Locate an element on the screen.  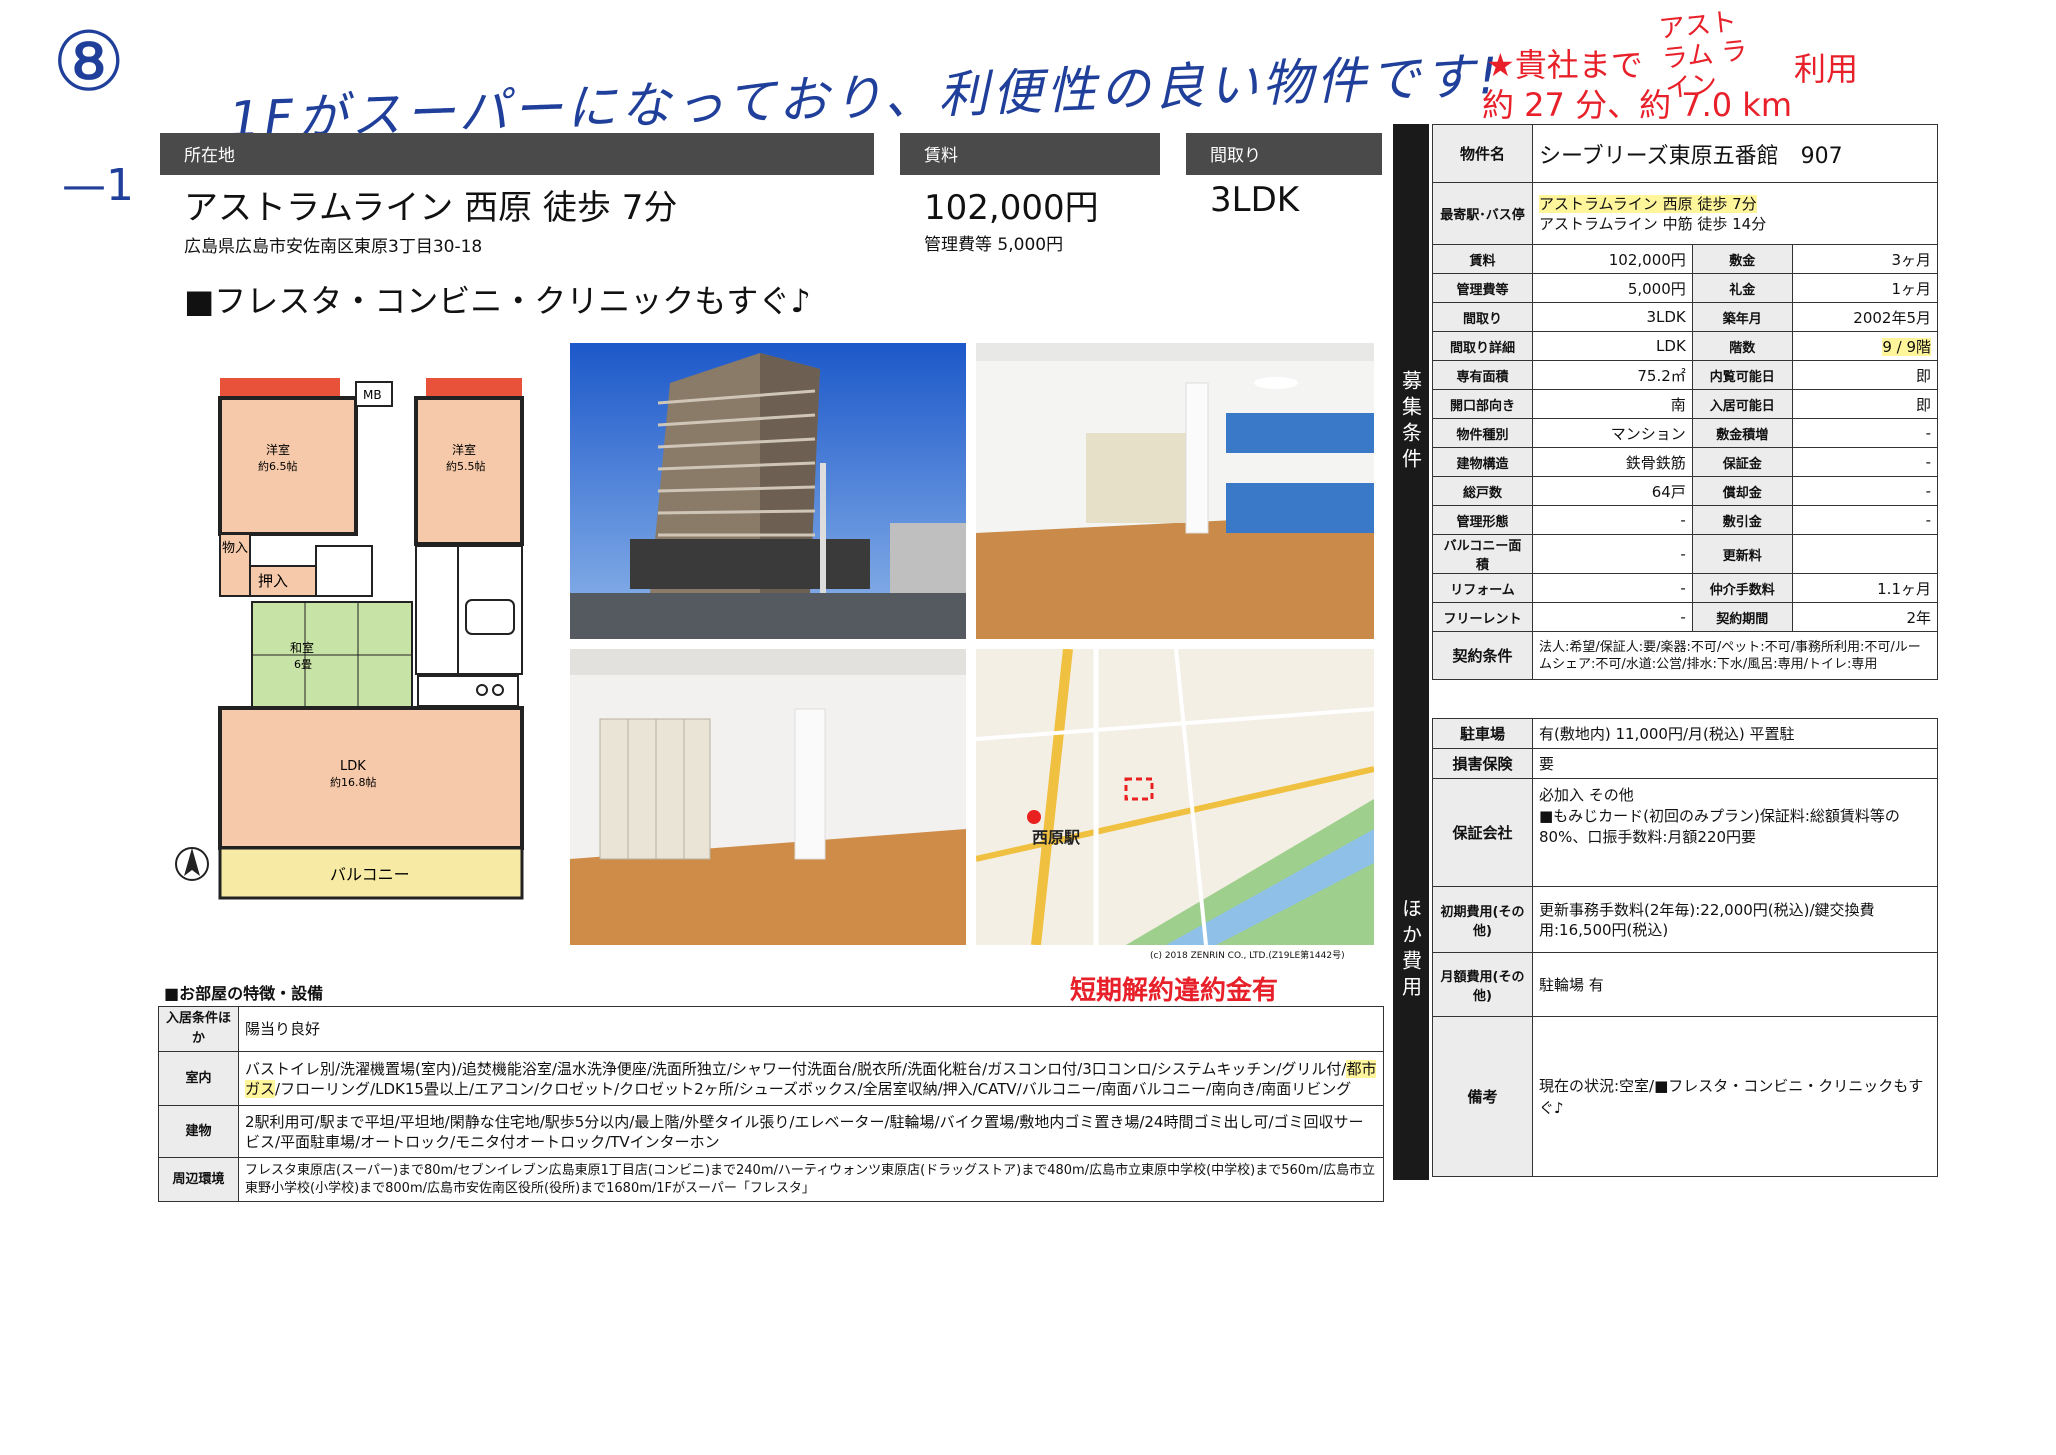
short-term-penalty-note: 短期解約違約金有 is located at coordinates (1174, 991).